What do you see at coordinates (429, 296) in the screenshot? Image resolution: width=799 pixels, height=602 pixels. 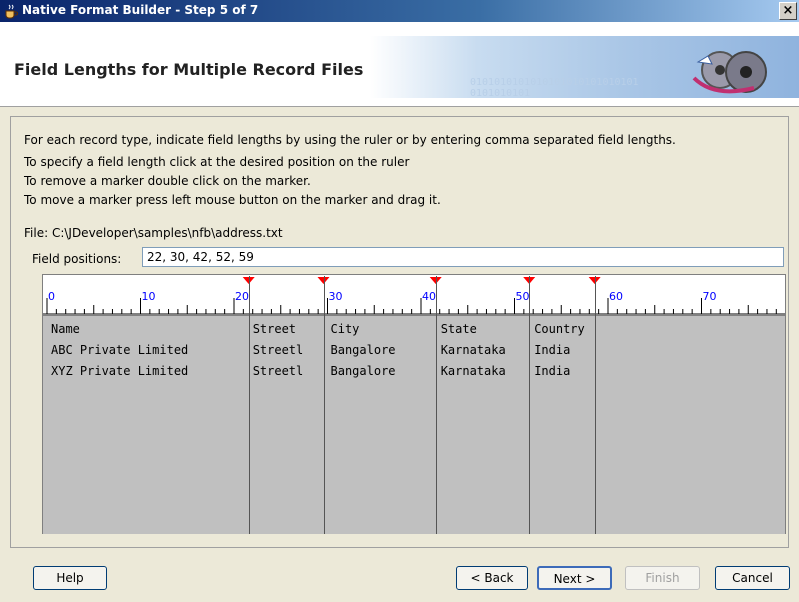 I see `ruler-tick-label: 40` at bounding box center [429, 296].